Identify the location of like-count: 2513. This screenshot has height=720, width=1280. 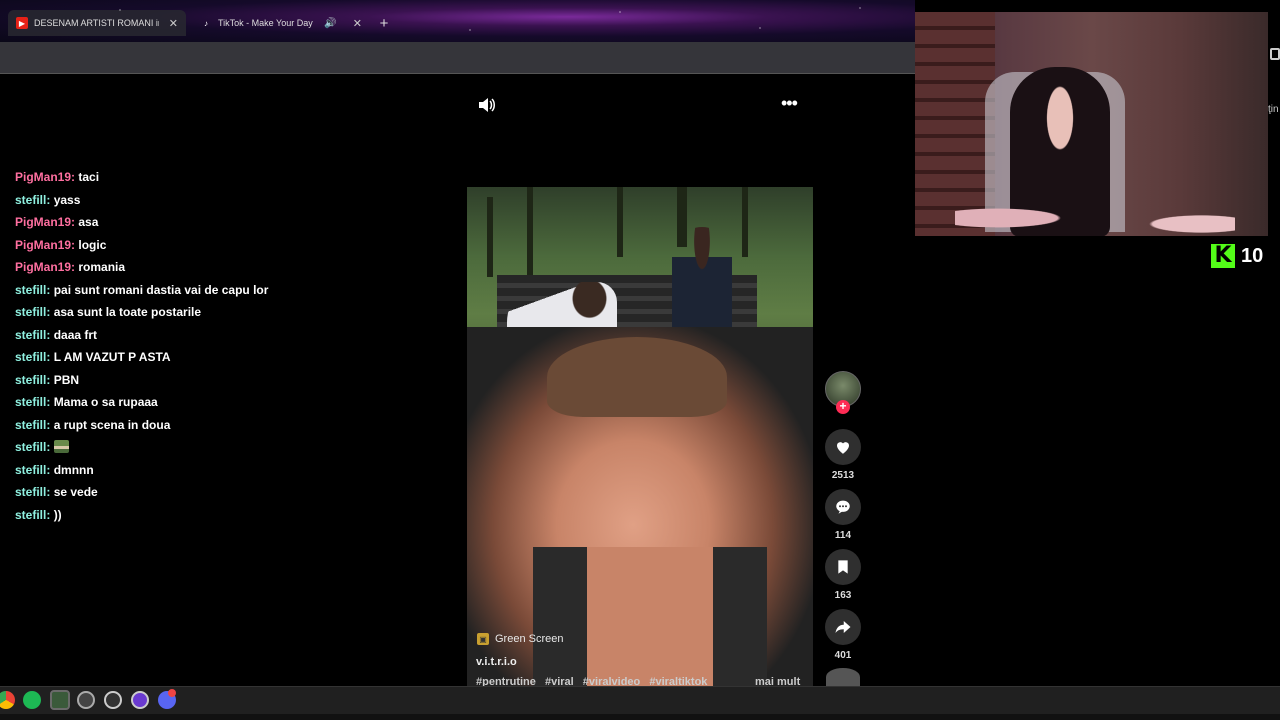
(843, 475).